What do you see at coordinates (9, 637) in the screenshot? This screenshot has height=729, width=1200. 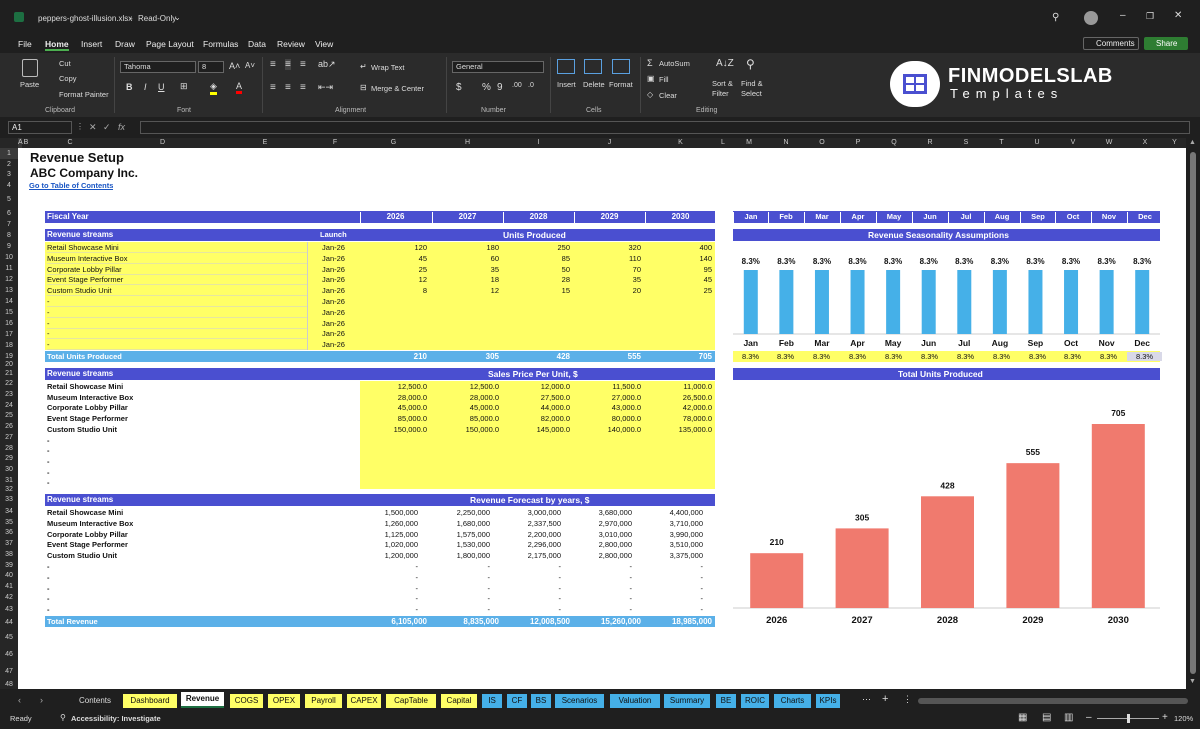 I see `row-header: 45` at bounding box center [9, 637].